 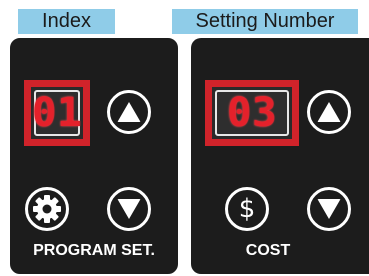 I want to click on cost-label: COST, so click(x=268, y=250).